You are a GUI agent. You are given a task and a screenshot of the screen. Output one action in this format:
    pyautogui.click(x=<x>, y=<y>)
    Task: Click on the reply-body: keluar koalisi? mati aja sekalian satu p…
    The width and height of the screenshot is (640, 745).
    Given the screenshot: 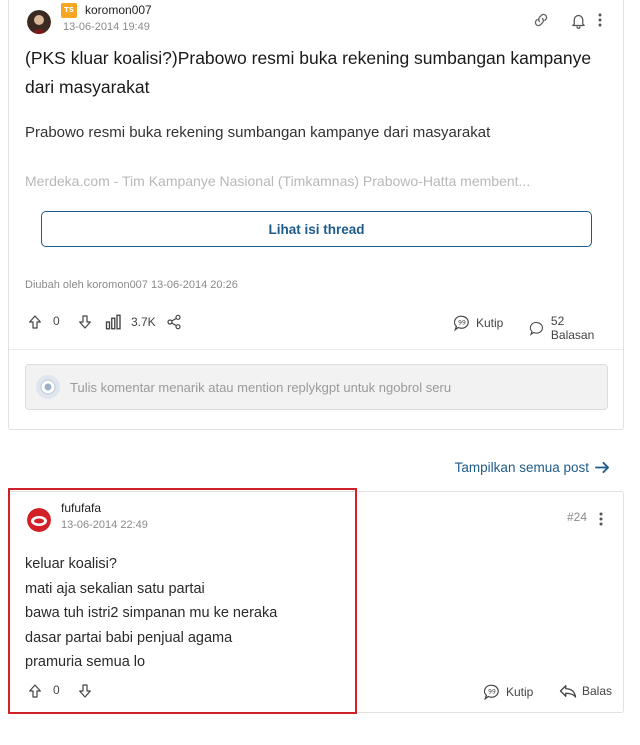 What is the action you would take?
    pyautogui.click(x=151, y=613)
    